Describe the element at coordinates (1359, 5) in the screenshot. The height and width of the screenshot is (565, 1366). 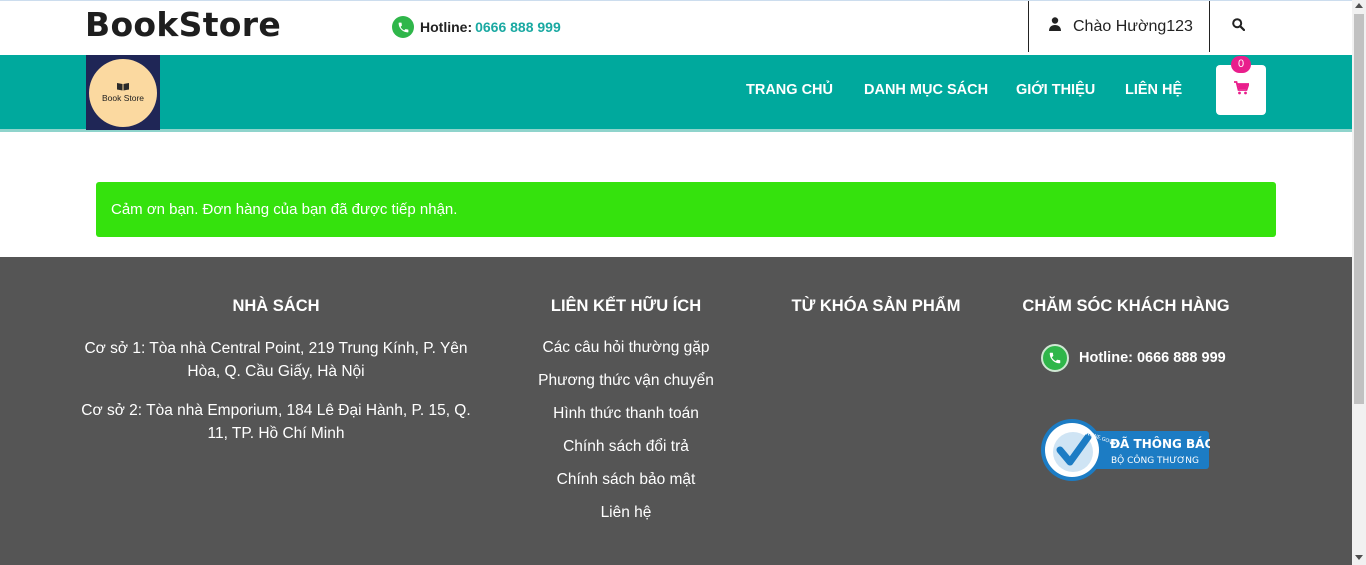
I see `scroll-up-arrow-icon` at that location.